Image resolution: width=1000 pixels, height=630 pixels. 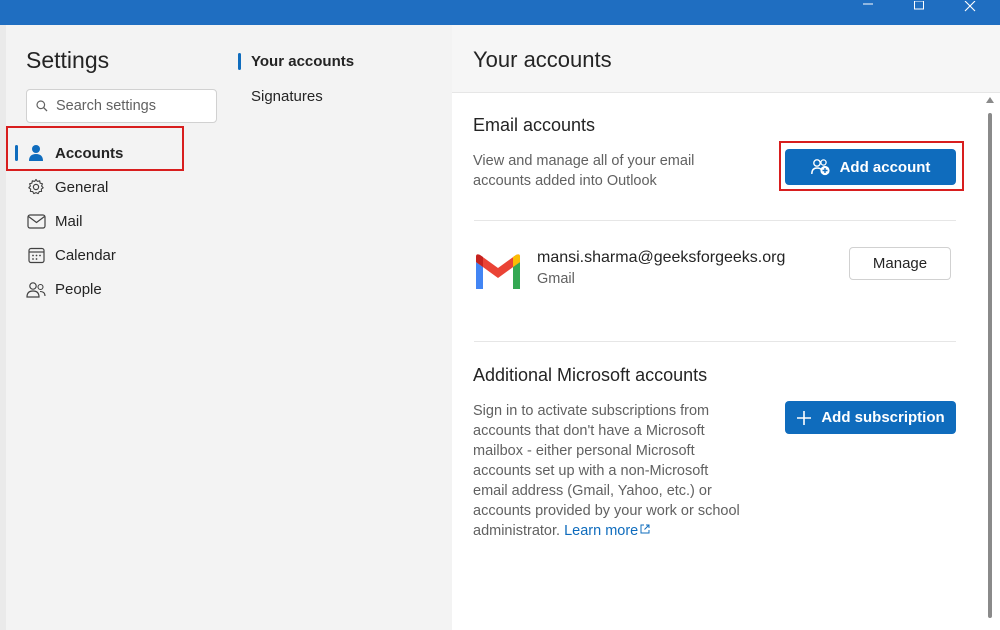 What do you see at coordinates (868, 4) in the screenshot?
I see `minimize-icon` at bounding box center [868, 4].